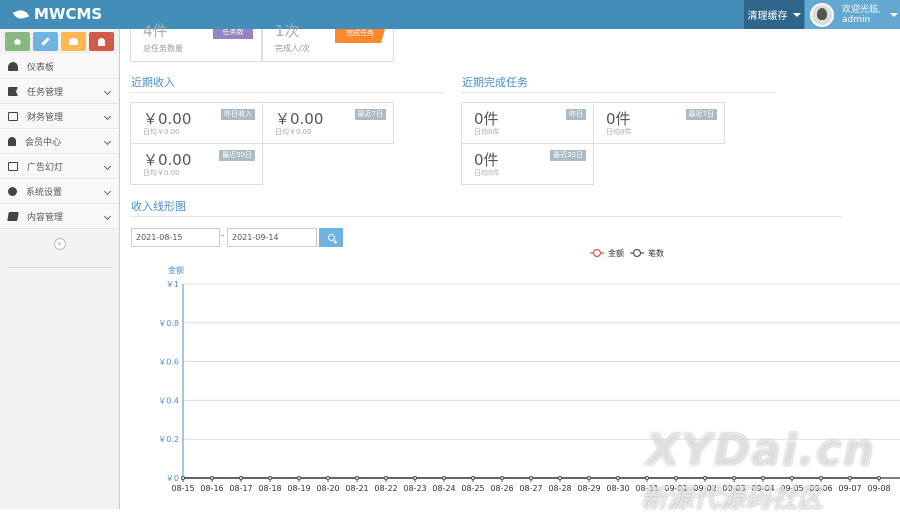  I want to click on user-menu: 欢迎光临, admin, so click(852, 14).